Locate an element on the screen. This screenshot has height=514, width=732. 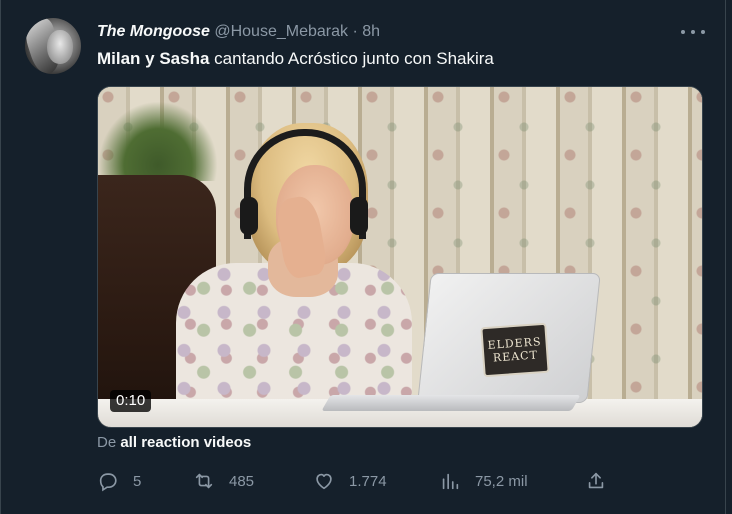
video-source: De all reaction videos is located at coordinates (174, 443).